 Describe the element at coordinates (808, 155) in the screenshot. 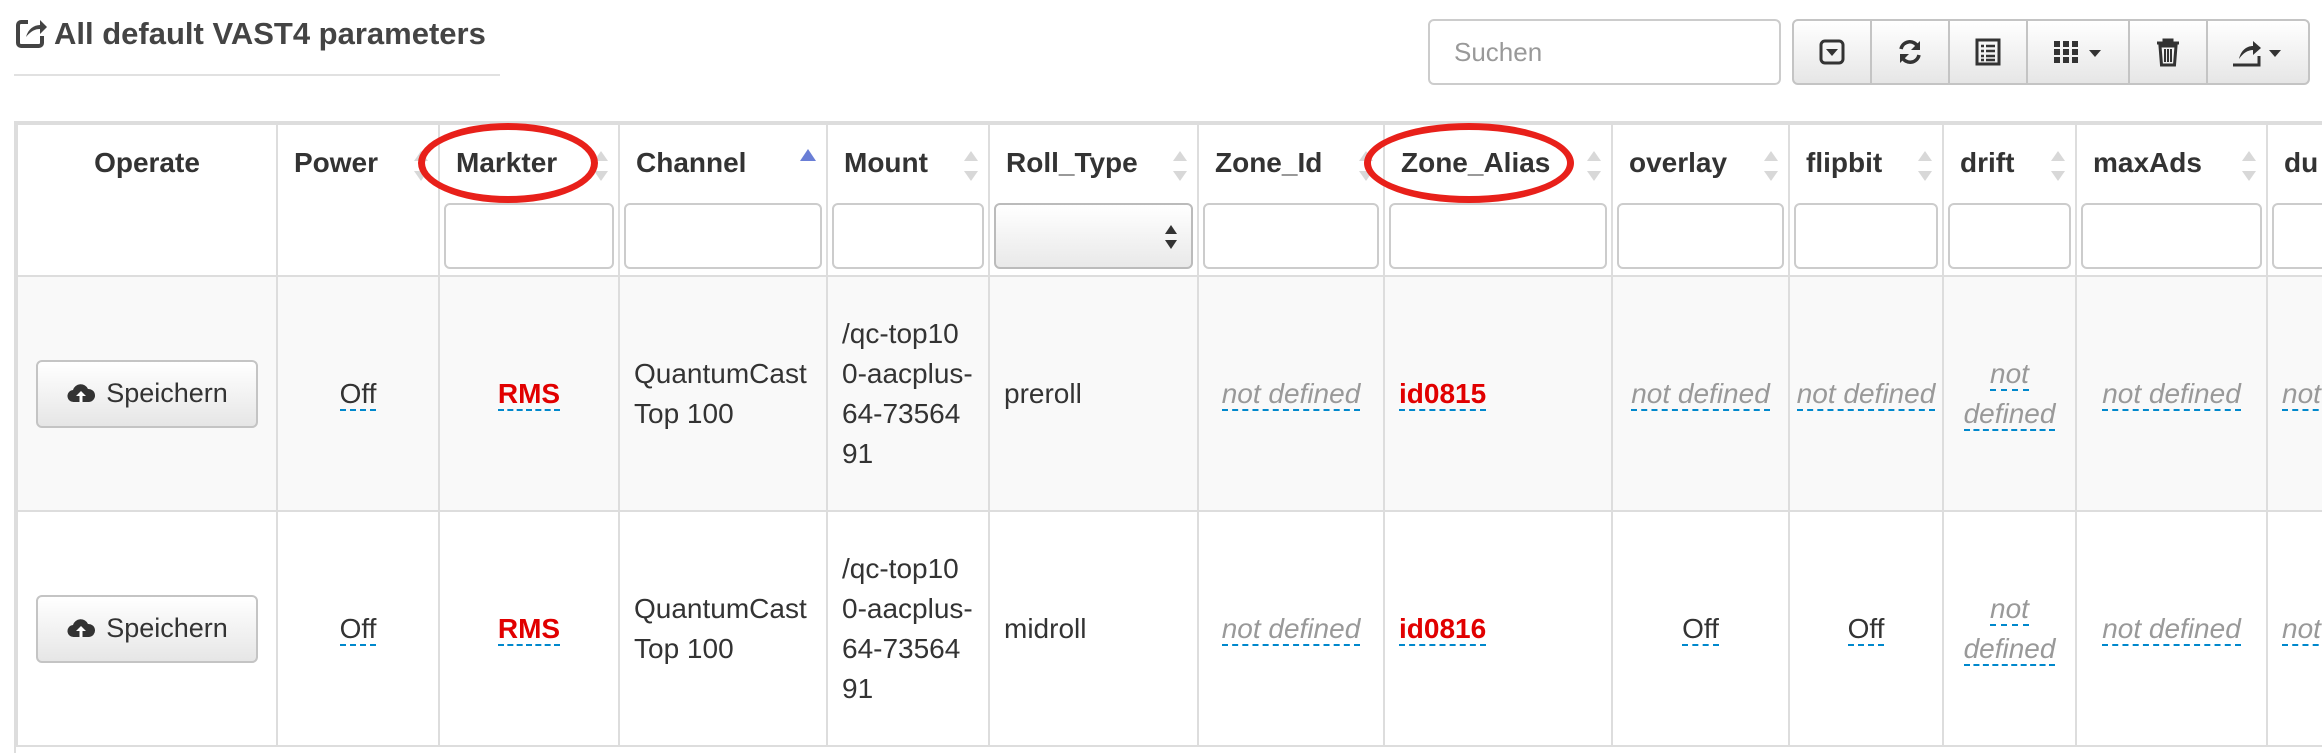

I see `sort-ascending-icon` at that location.